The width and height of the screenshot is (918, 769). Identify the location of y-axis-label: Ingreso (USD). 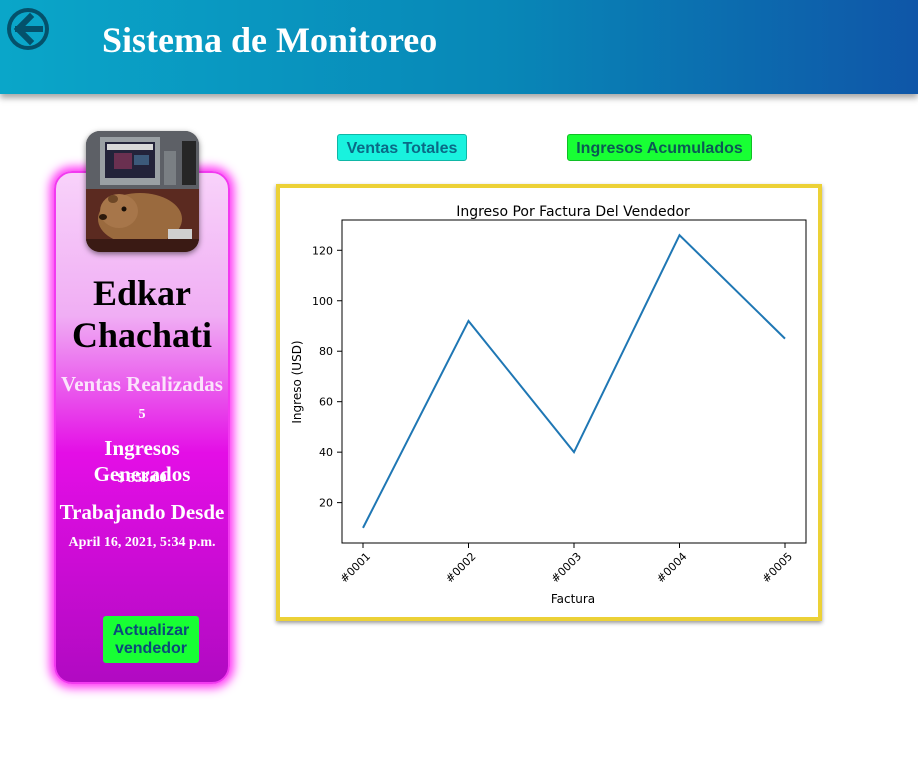
(297, 381).